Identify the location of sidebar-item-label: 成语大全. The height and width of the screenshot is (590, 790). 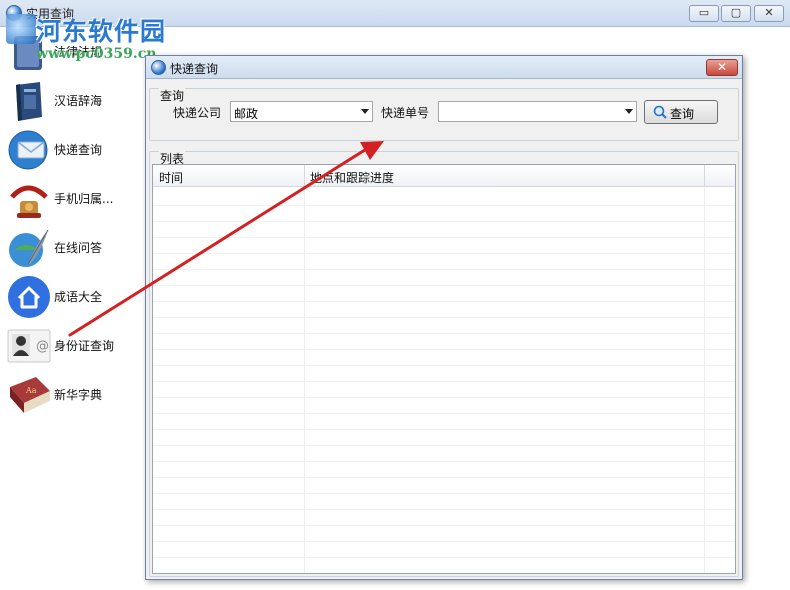
(78, 297).